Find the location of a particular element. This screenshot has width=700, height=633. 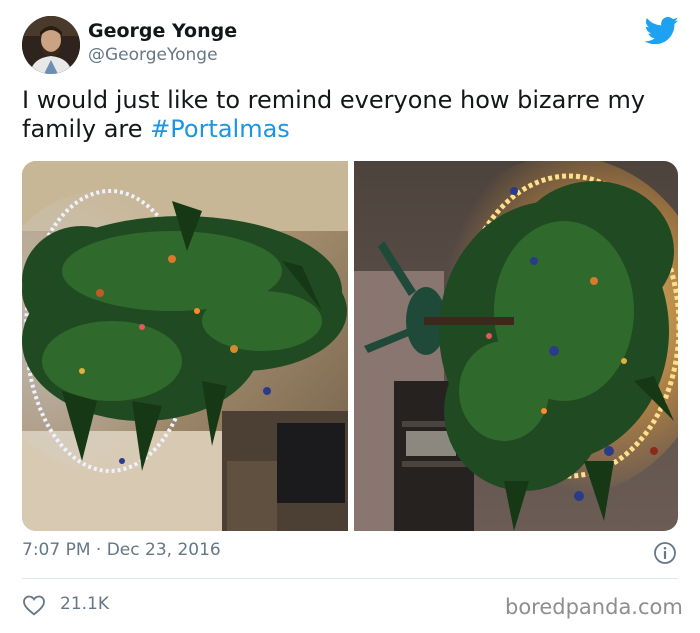

twitter-bird-icon is located at coordinates (661, 31).